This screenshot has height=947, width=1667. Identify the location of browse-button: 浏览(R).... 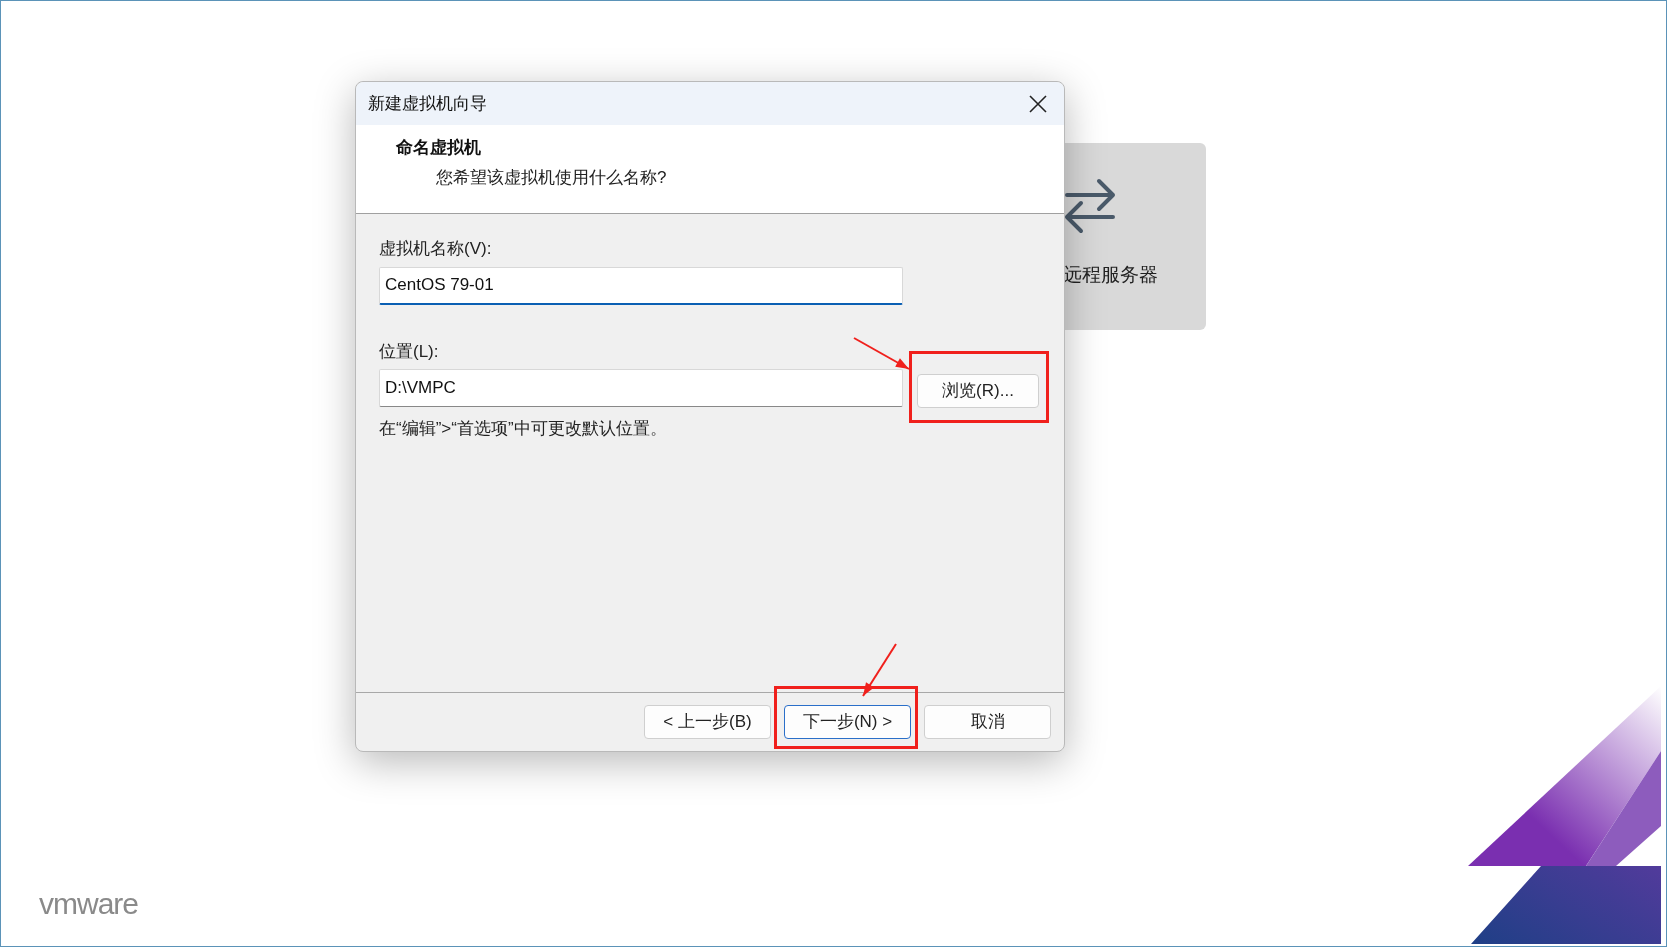
(978, 391).